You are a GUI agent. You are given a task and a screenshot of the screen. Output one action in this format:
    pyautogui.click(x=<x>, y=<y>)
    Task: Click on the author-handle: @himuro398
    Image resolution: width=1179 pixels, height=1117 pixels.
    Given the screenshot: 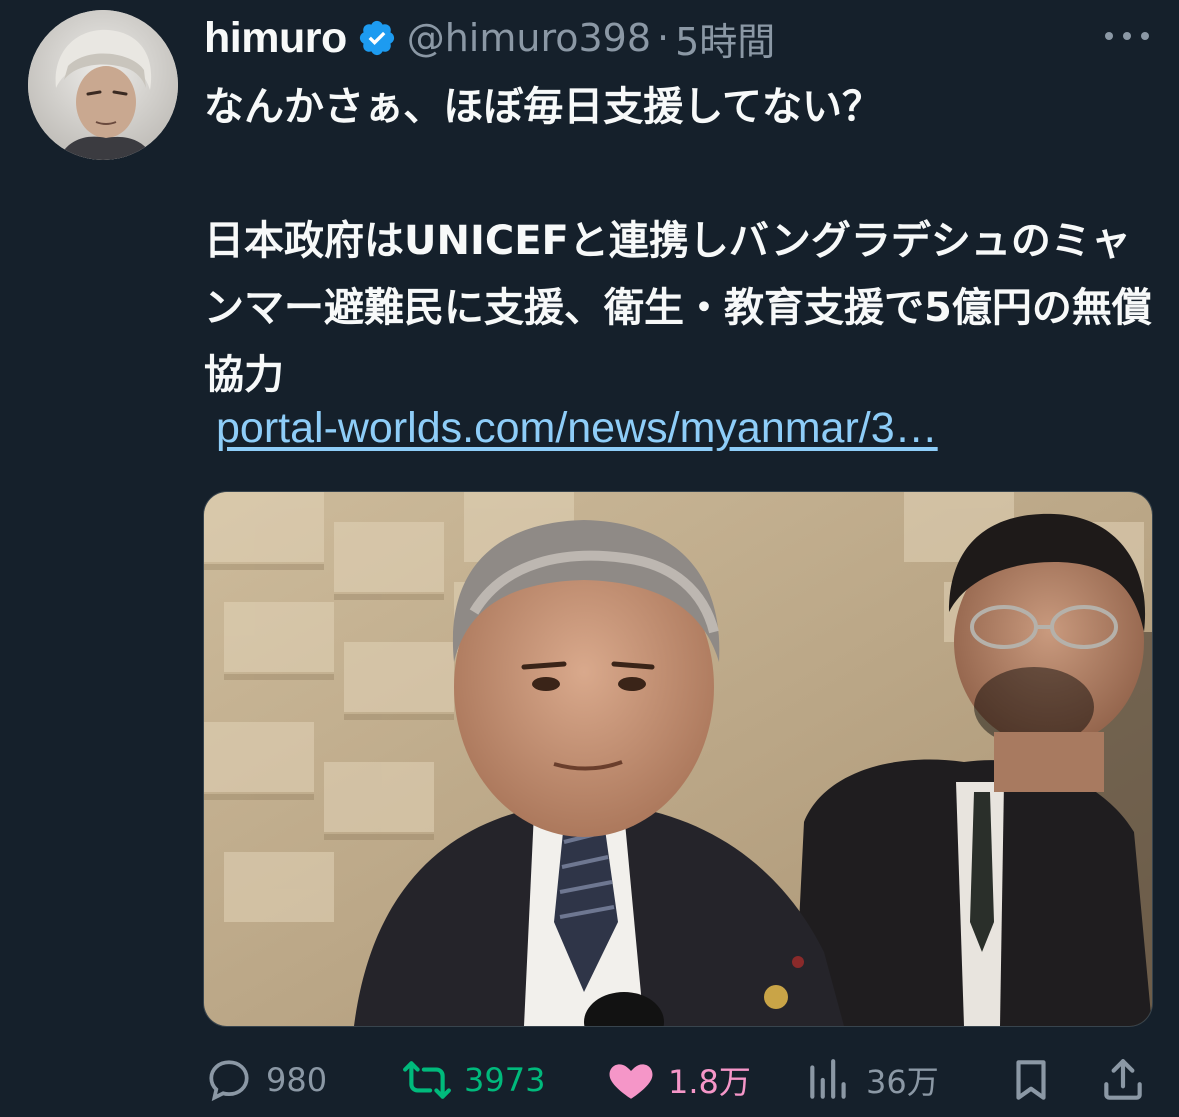 What is the action you would take?
    pyautogui.click(x=529, y=38)
    